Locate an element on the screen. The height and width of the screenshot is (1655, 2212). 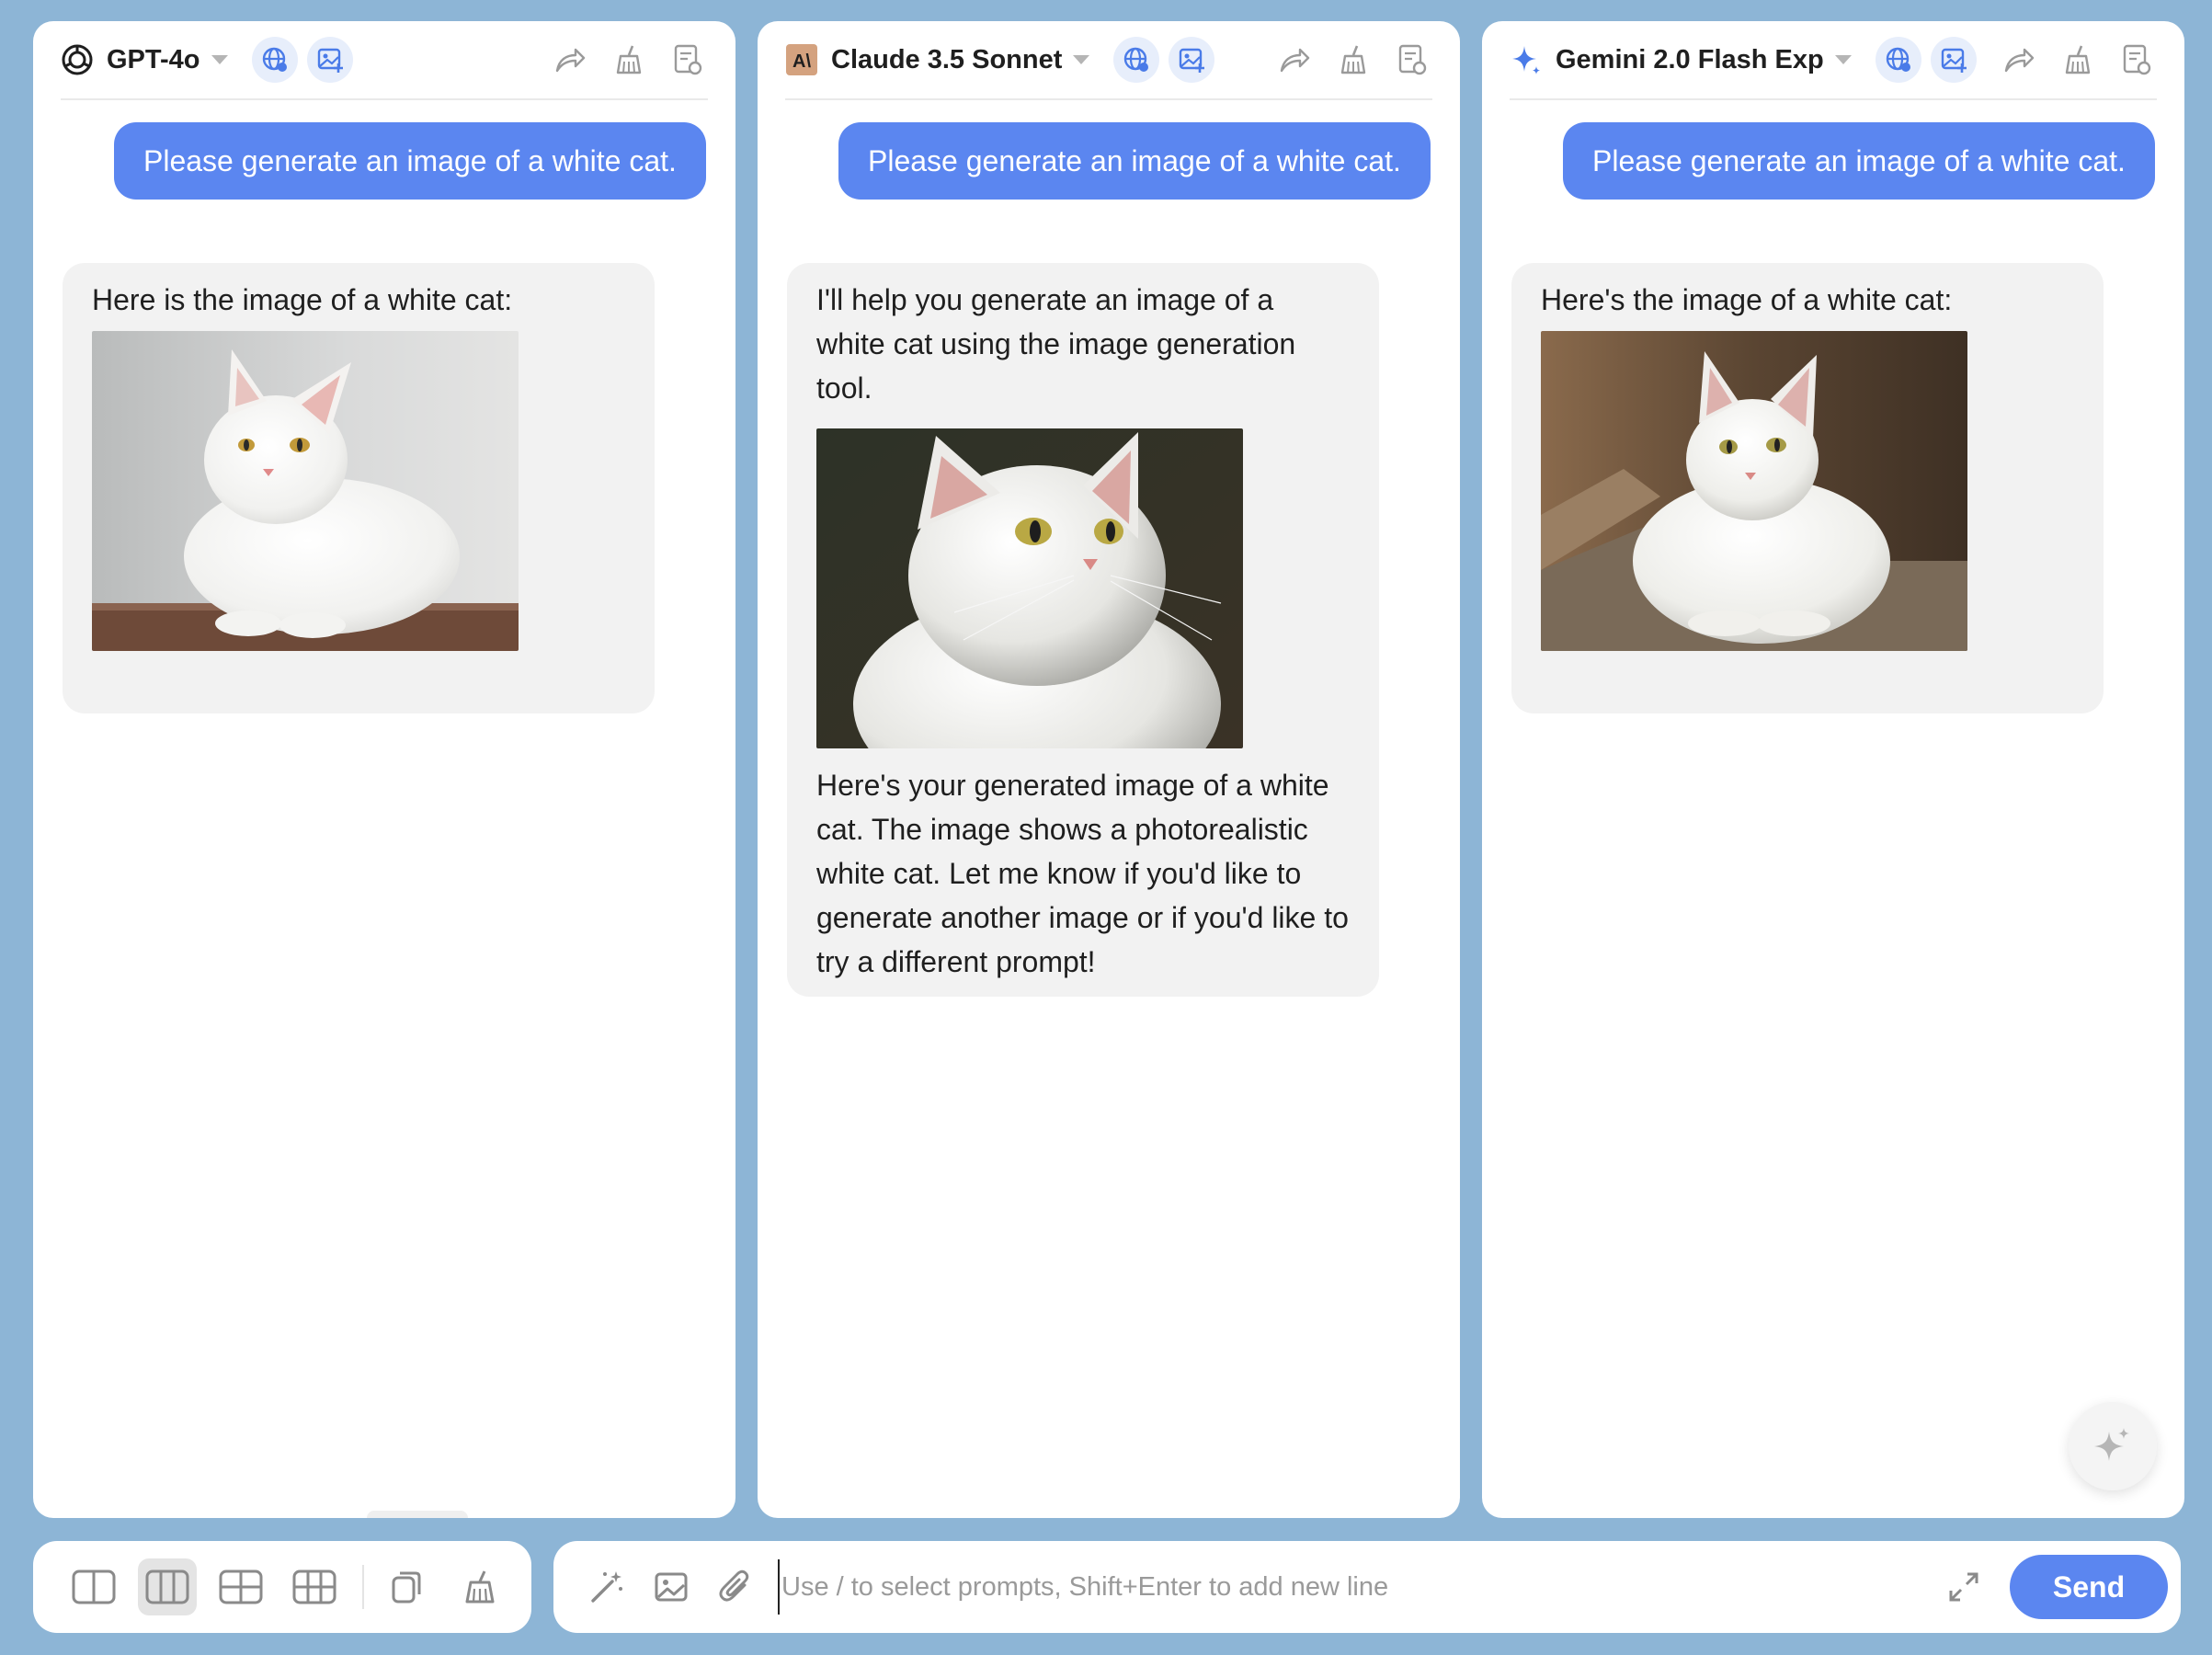
assistant-message: Here is the image of a white cat: is located at coordinates (359, 488).